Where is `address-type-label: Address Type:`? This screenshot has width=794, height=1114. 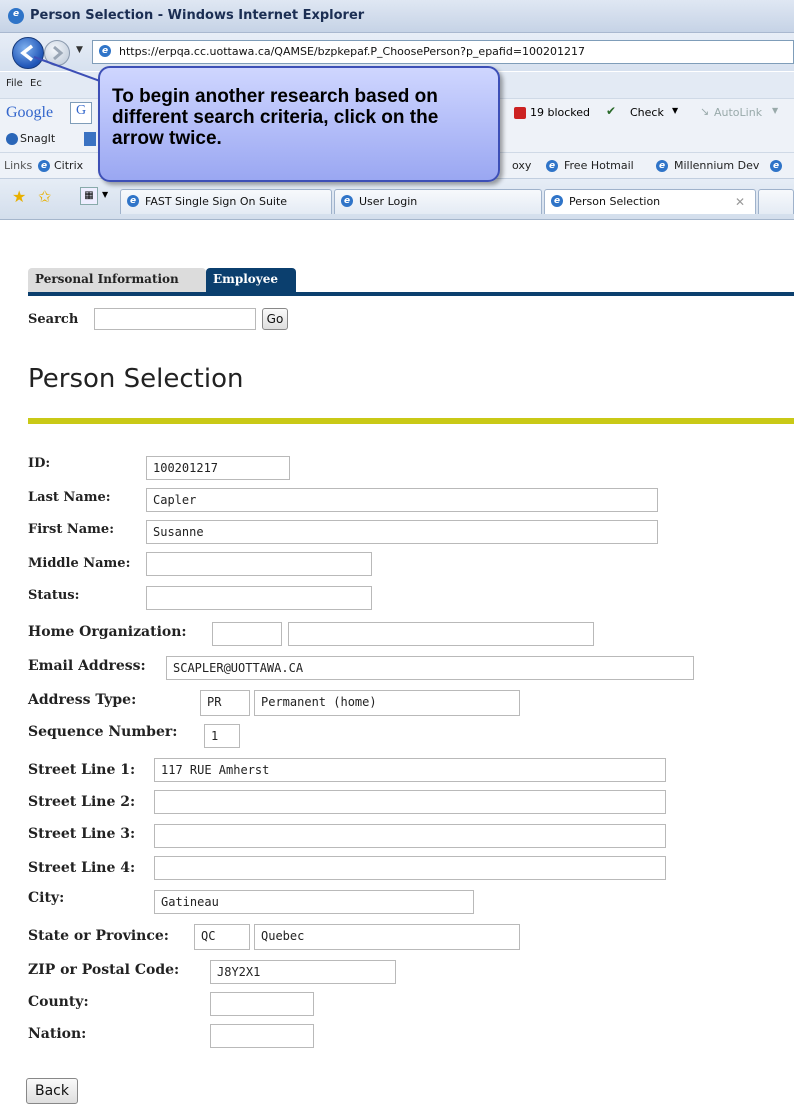 address-type-label: Address Type: is located at coordinates (82, 700).